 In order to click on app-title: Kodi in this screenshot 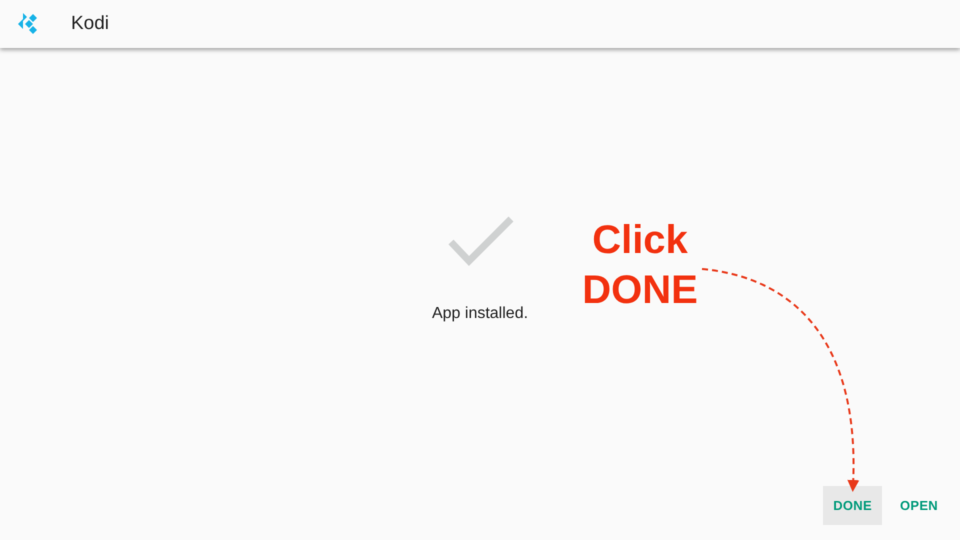, I will do `click(90, 24)`.